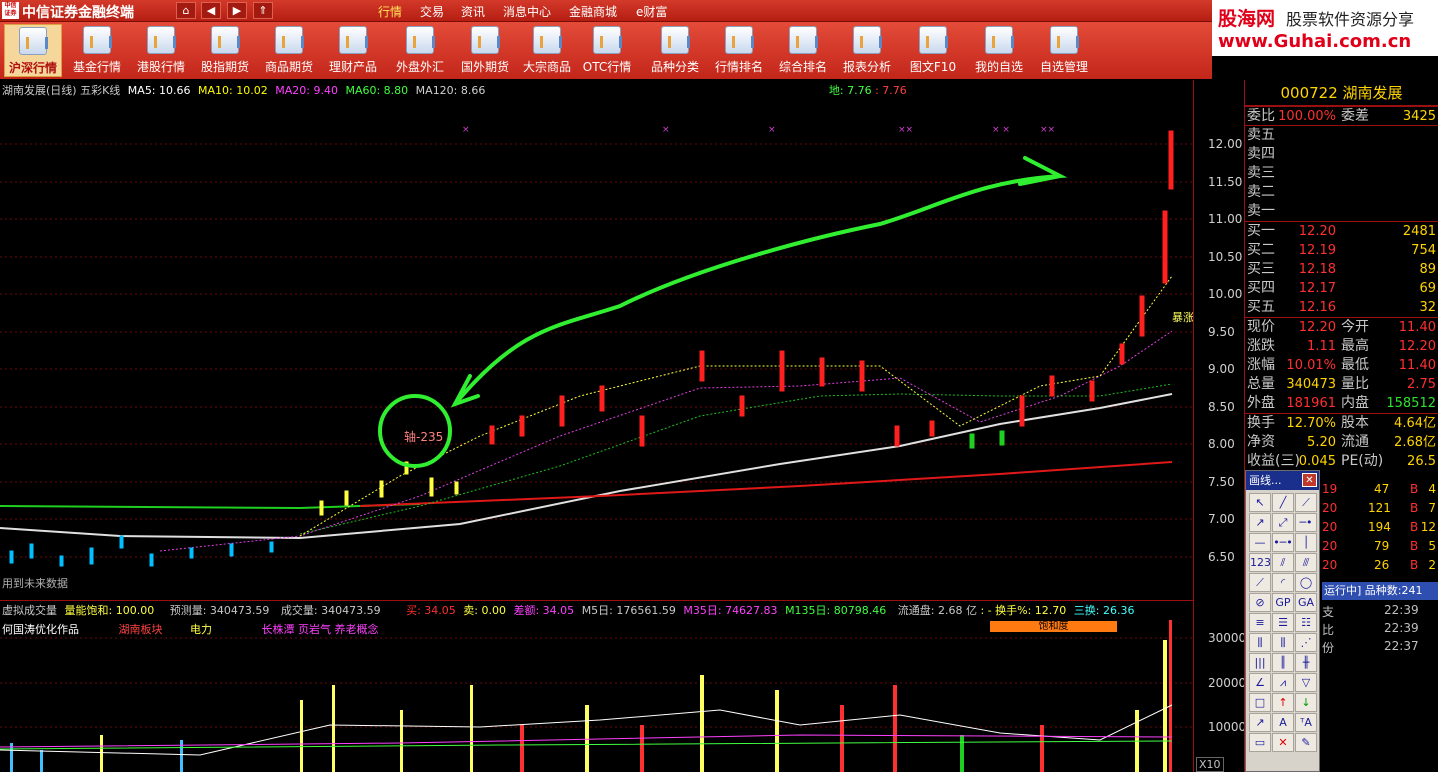 This screenshot has height=772, width=1438. What do you see at coordinates (1283, 602) in the screenshot?
I see `gp-tool-icon: GP` at bounding box center [1283, 602].